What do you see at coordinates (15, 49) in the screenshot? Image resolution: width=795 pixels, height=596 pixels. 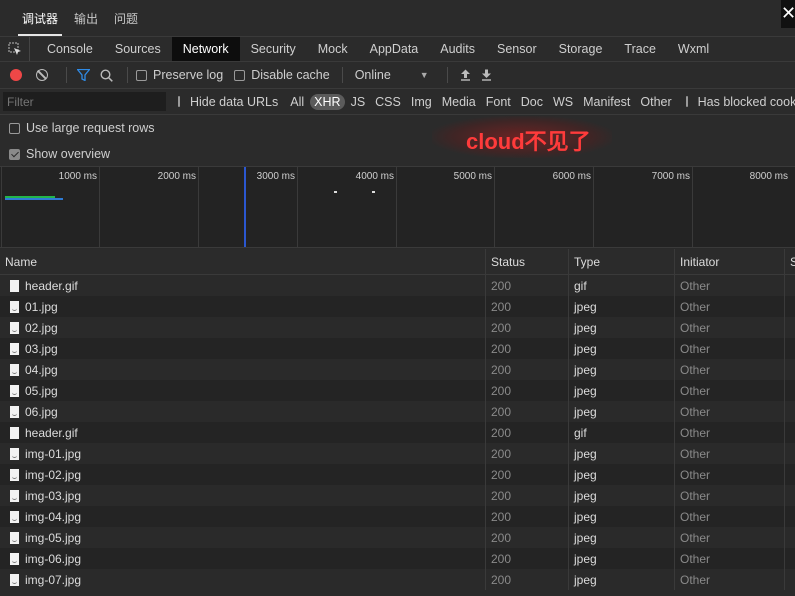 I see `inspect-element-icon` at bounding box center [15, 49].